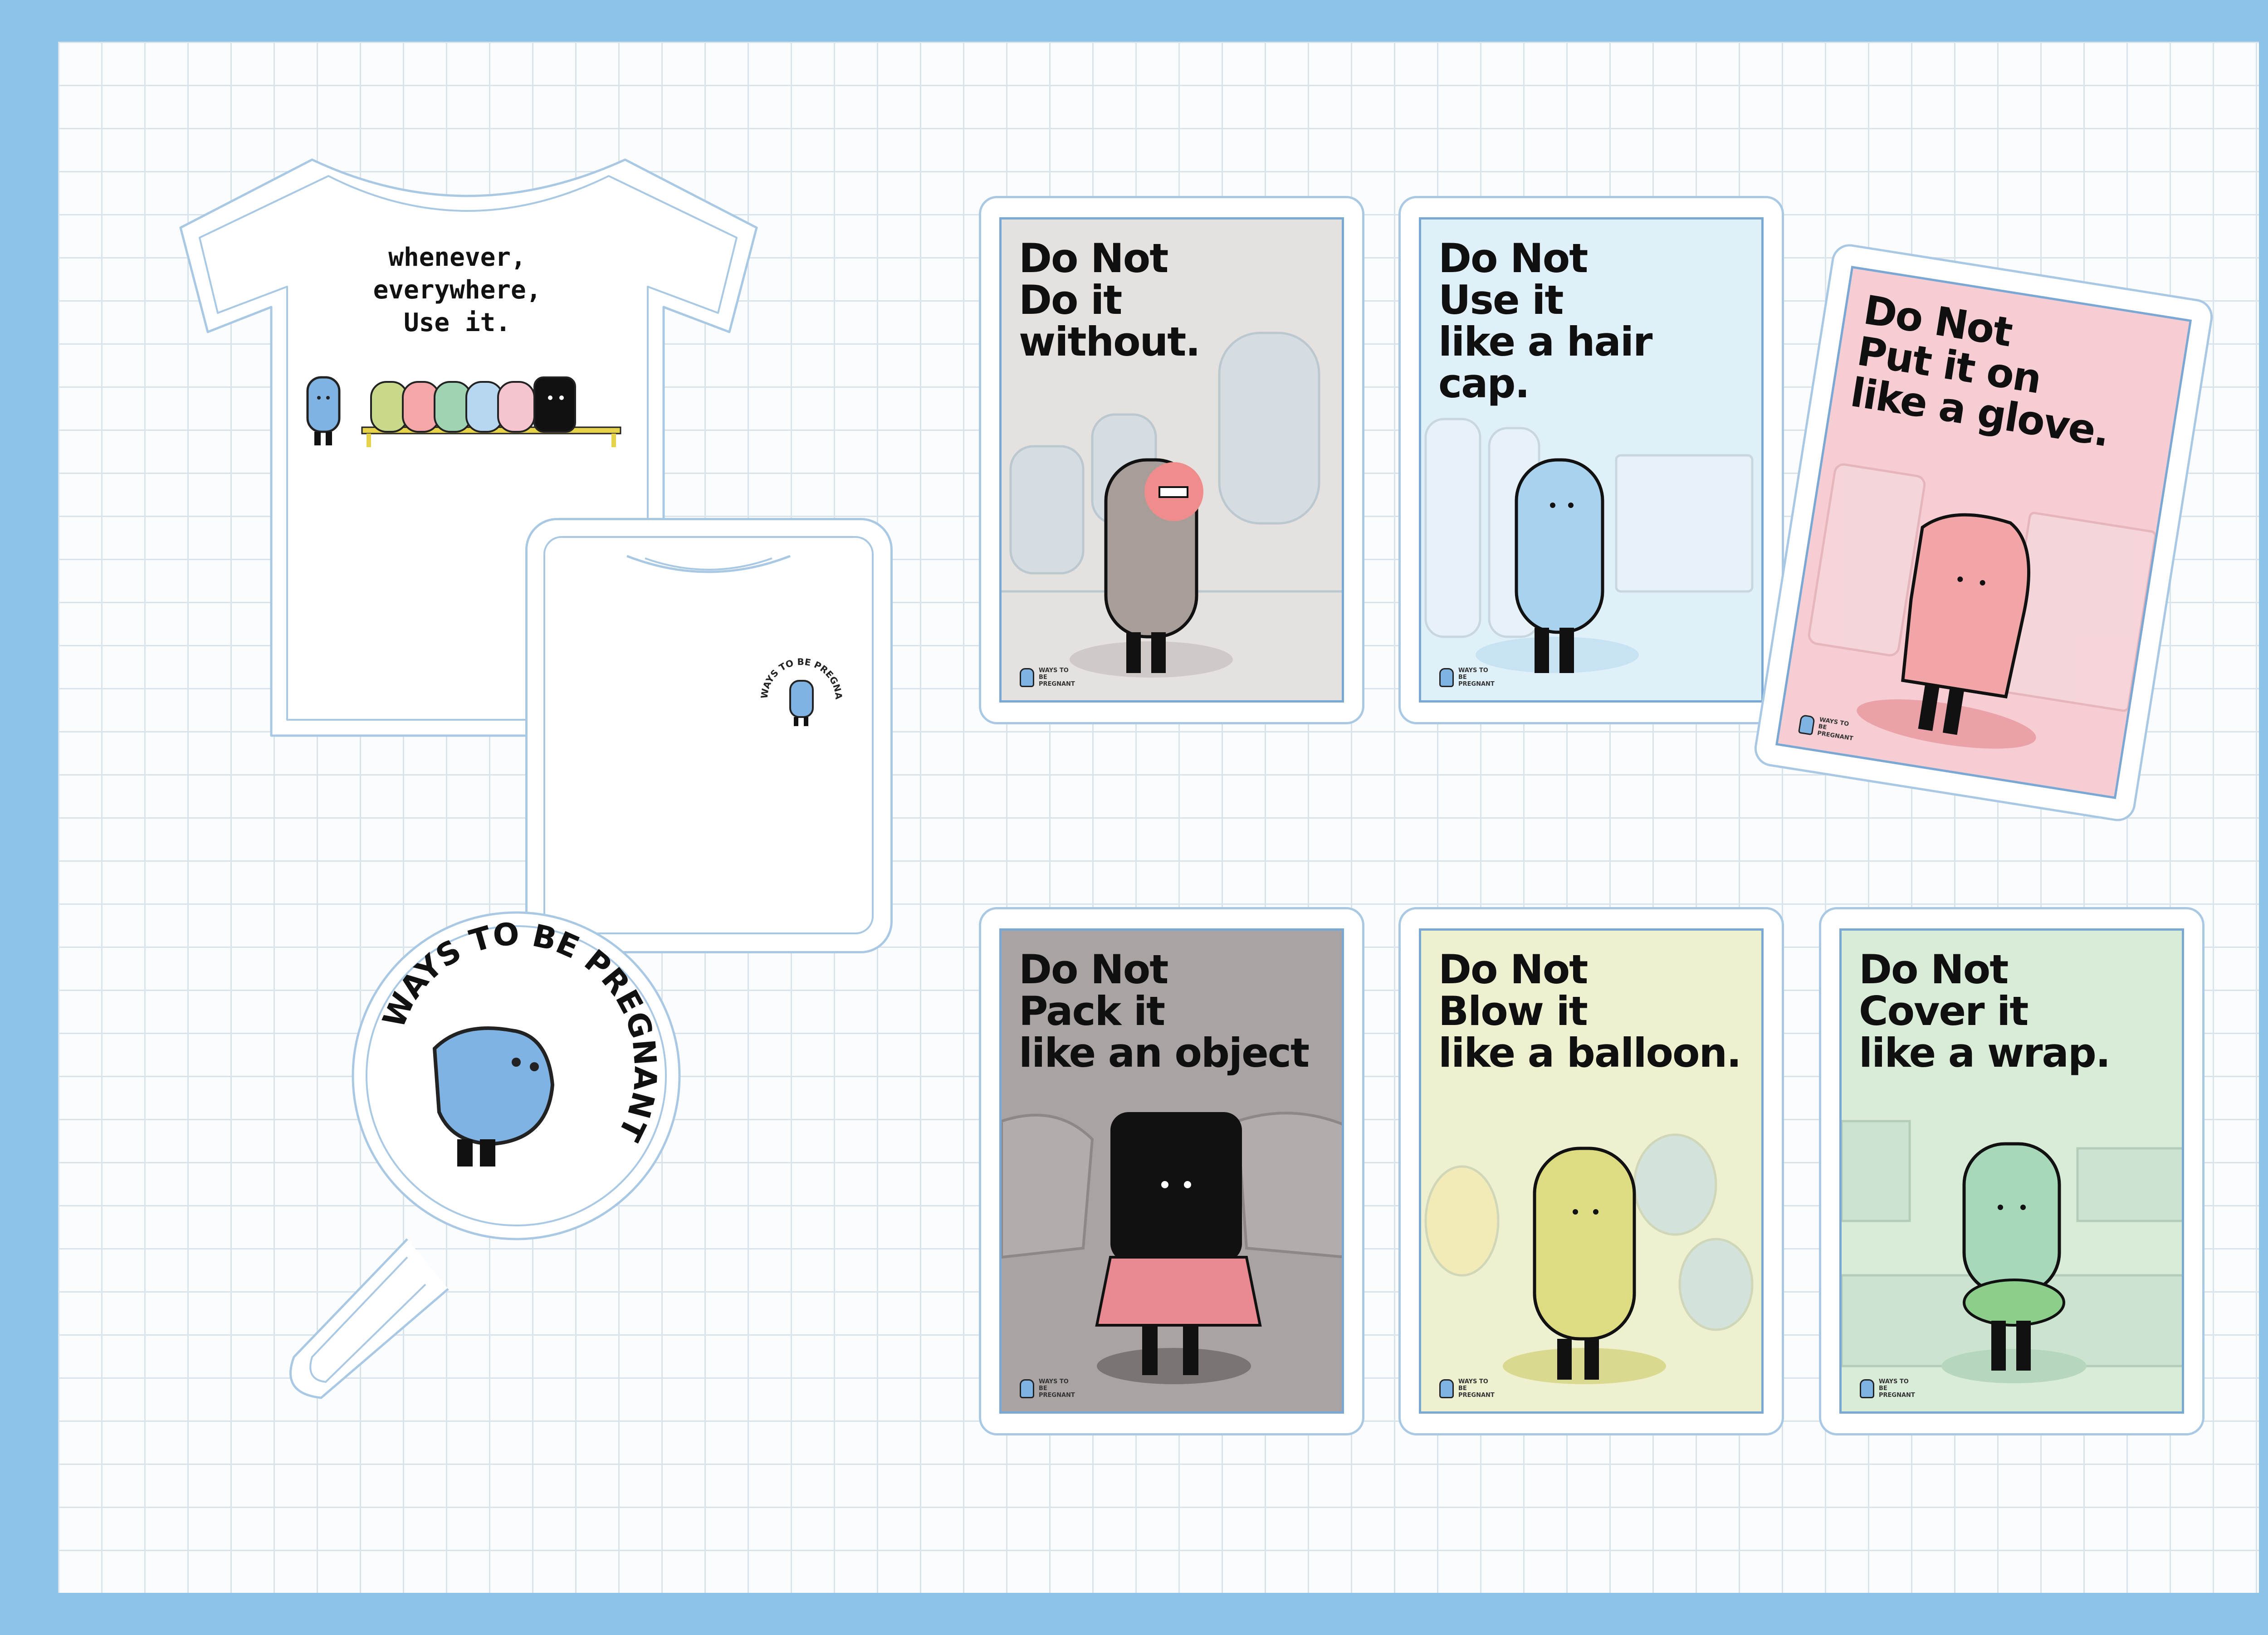 The image size is (2268, 1635). What do you see at coordinates (1501, 300) in the screenshot?
I see `poster-title-line: Use it` at bounding box center [1501, 300].